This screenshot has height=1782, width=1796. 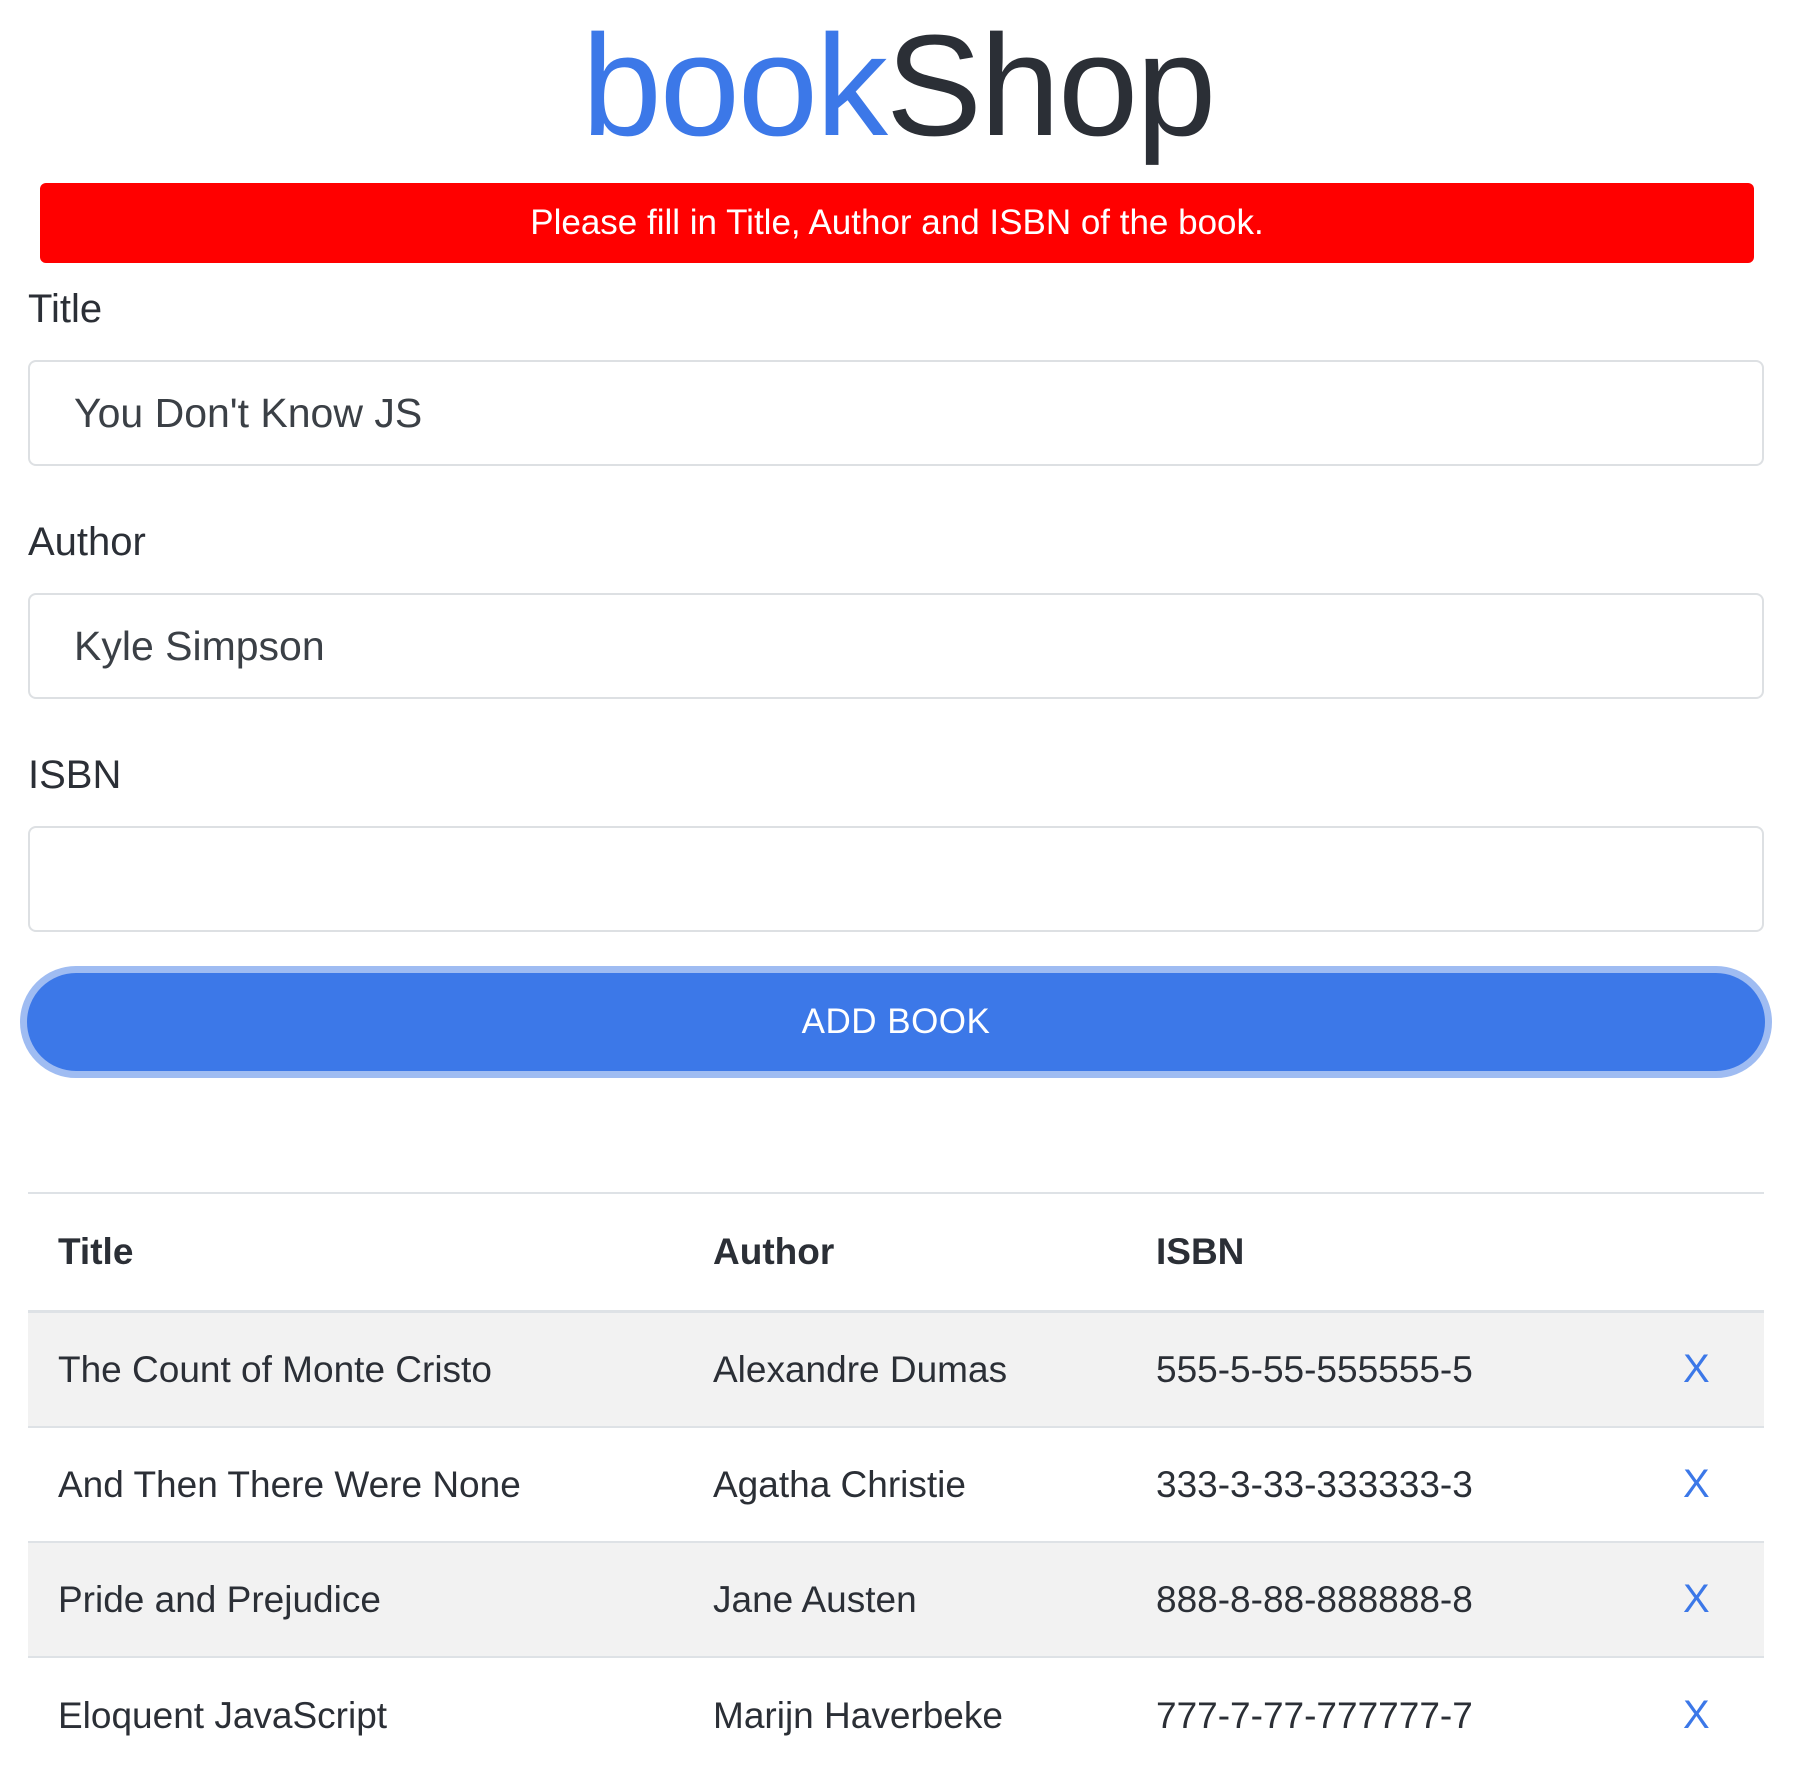 What do you see at coordinates (289, 1484) in the screenshot?
I see `row-title: And Then There Were None` at bounding box center [289, 1484].